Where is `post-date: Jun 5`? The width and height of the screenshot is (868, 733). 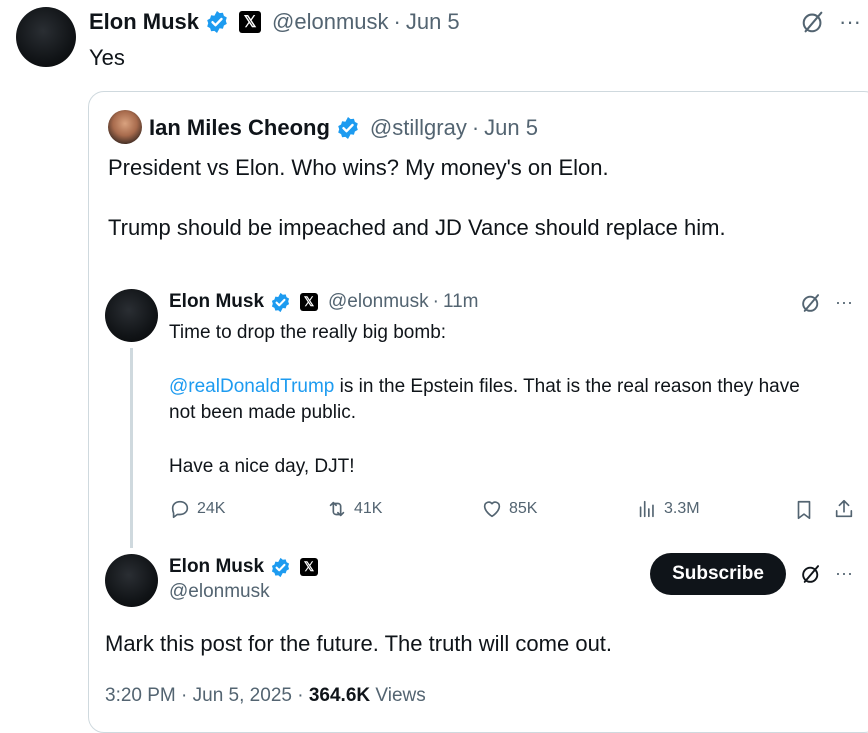 post-date: Jun 5 is located at coordinates (433, 22).